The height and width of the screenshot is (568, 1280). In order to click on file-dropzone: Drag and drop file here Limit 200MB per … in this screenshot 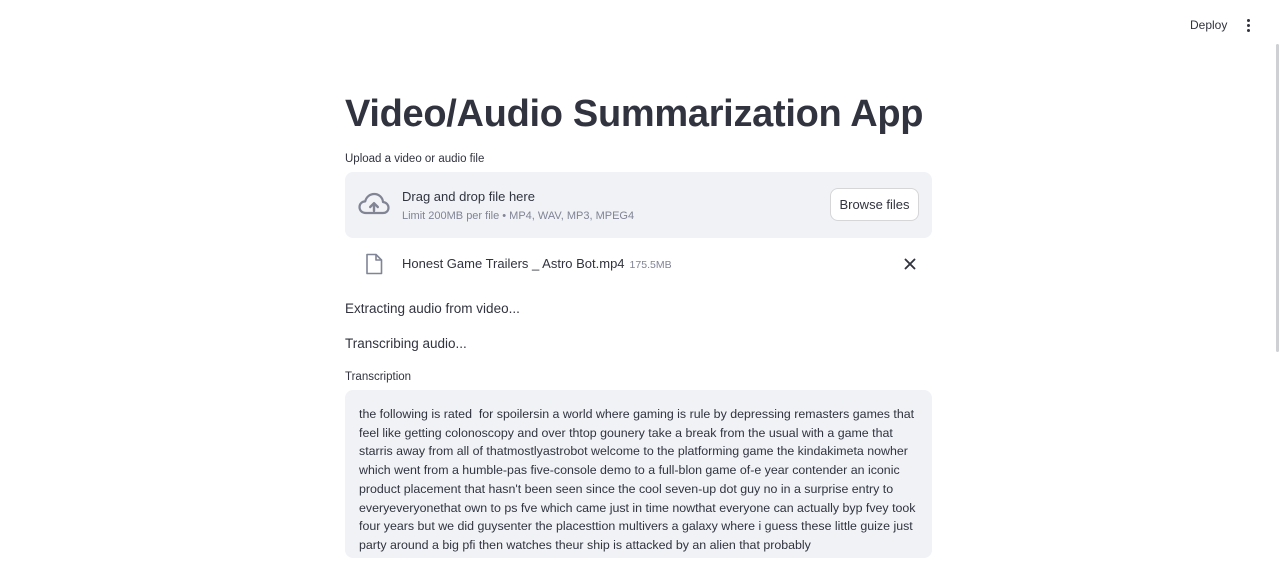, I will do `click(638, 205)`.